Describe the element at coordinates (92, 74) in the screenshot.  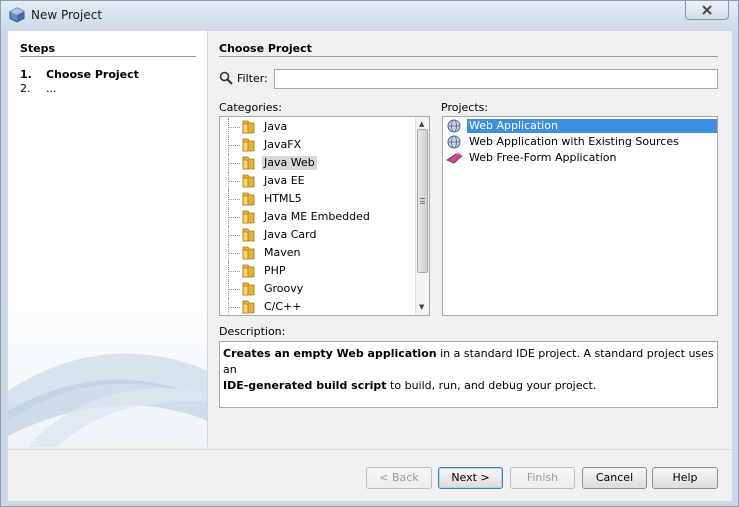
I see `step-label: Choose Project` at that location.